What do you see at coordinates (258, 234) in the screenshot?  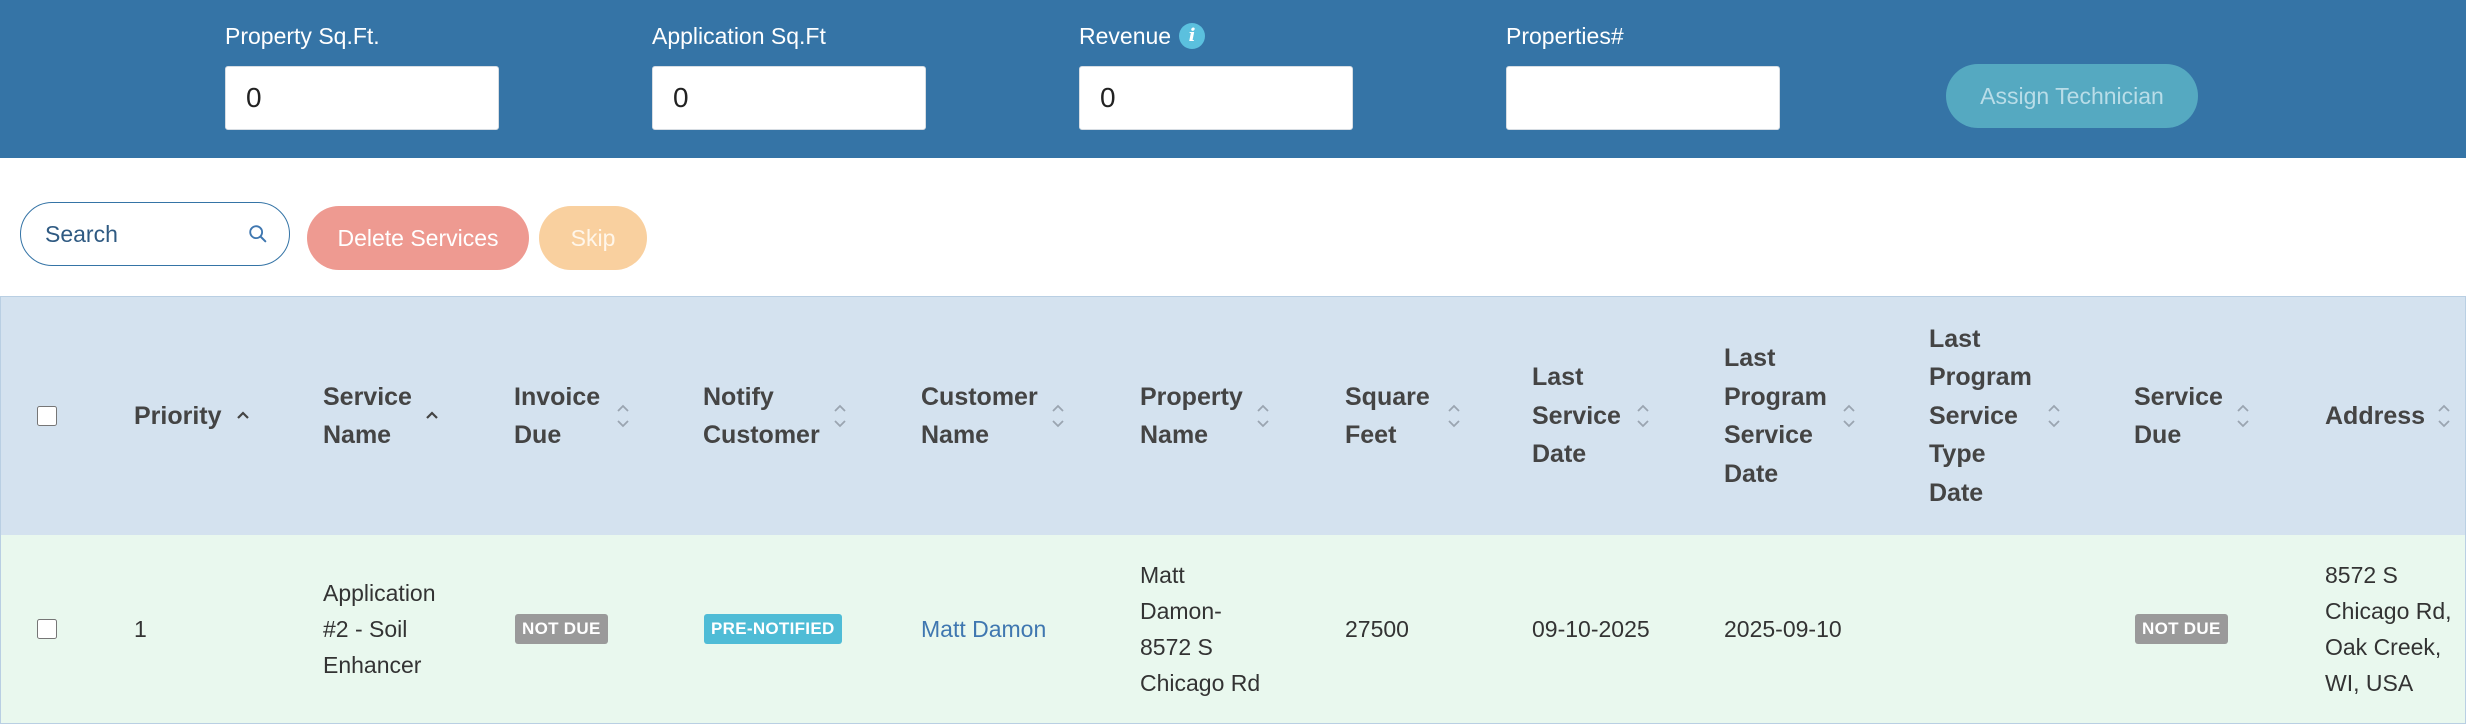 I see `search-icon` at bounding box center [258, 234].